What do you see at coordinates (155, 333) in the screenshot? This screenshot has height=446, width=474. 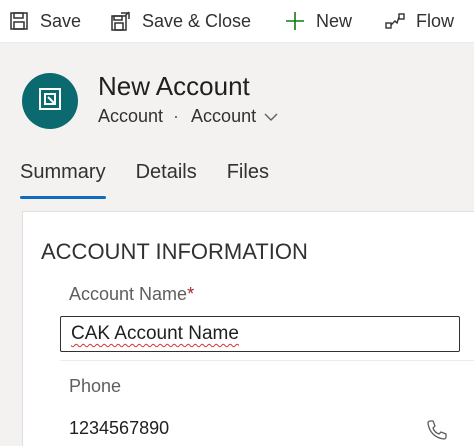 I see `account-name-value: CAK Account Name` at bounding box center [155, 333].